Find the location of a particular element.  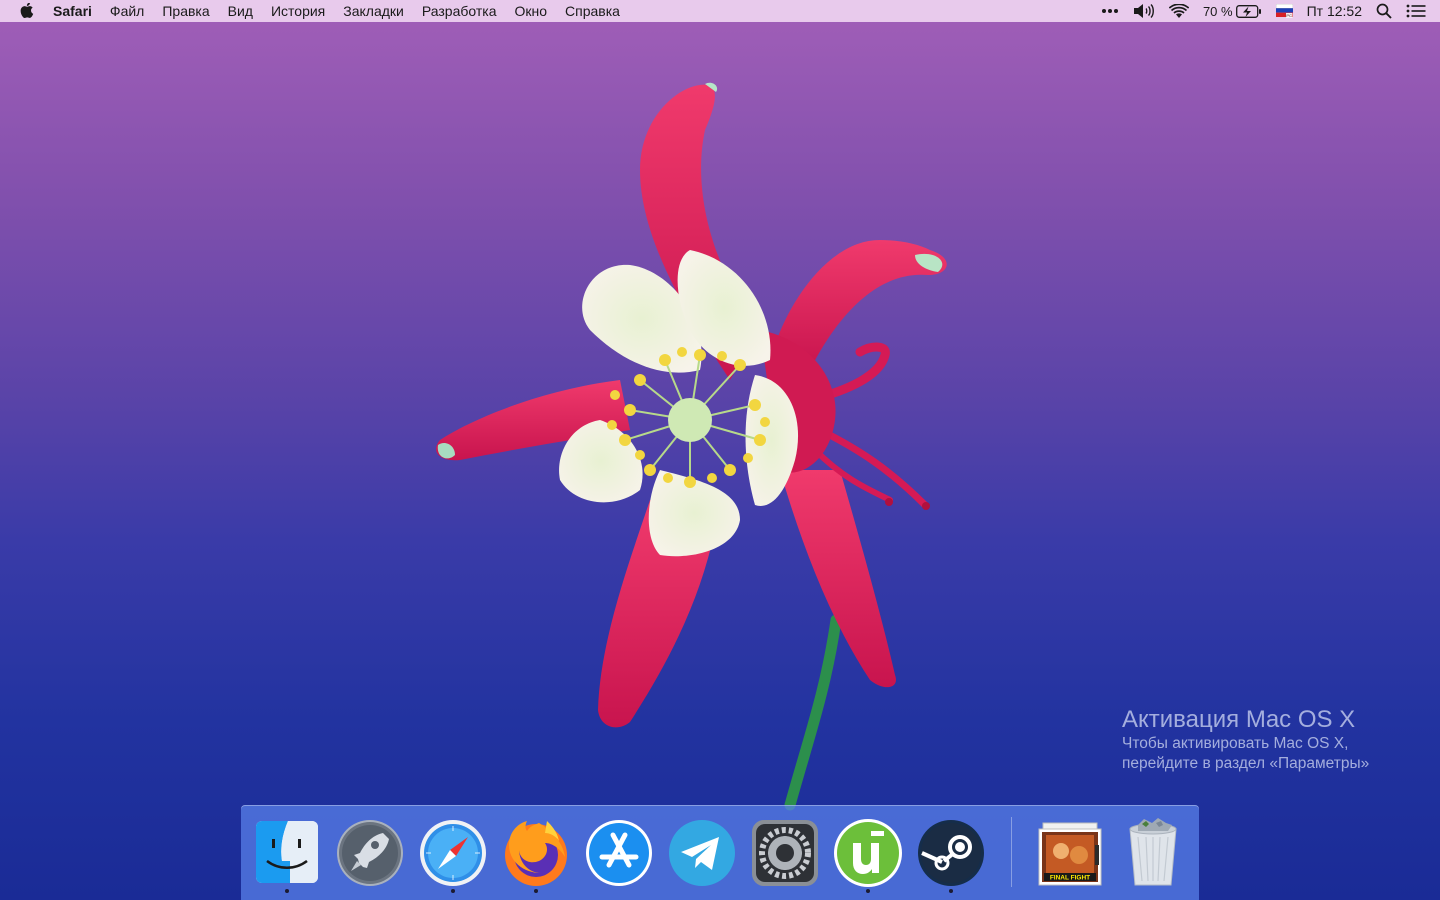

dock-firefox is located at coordinates (536, 855).